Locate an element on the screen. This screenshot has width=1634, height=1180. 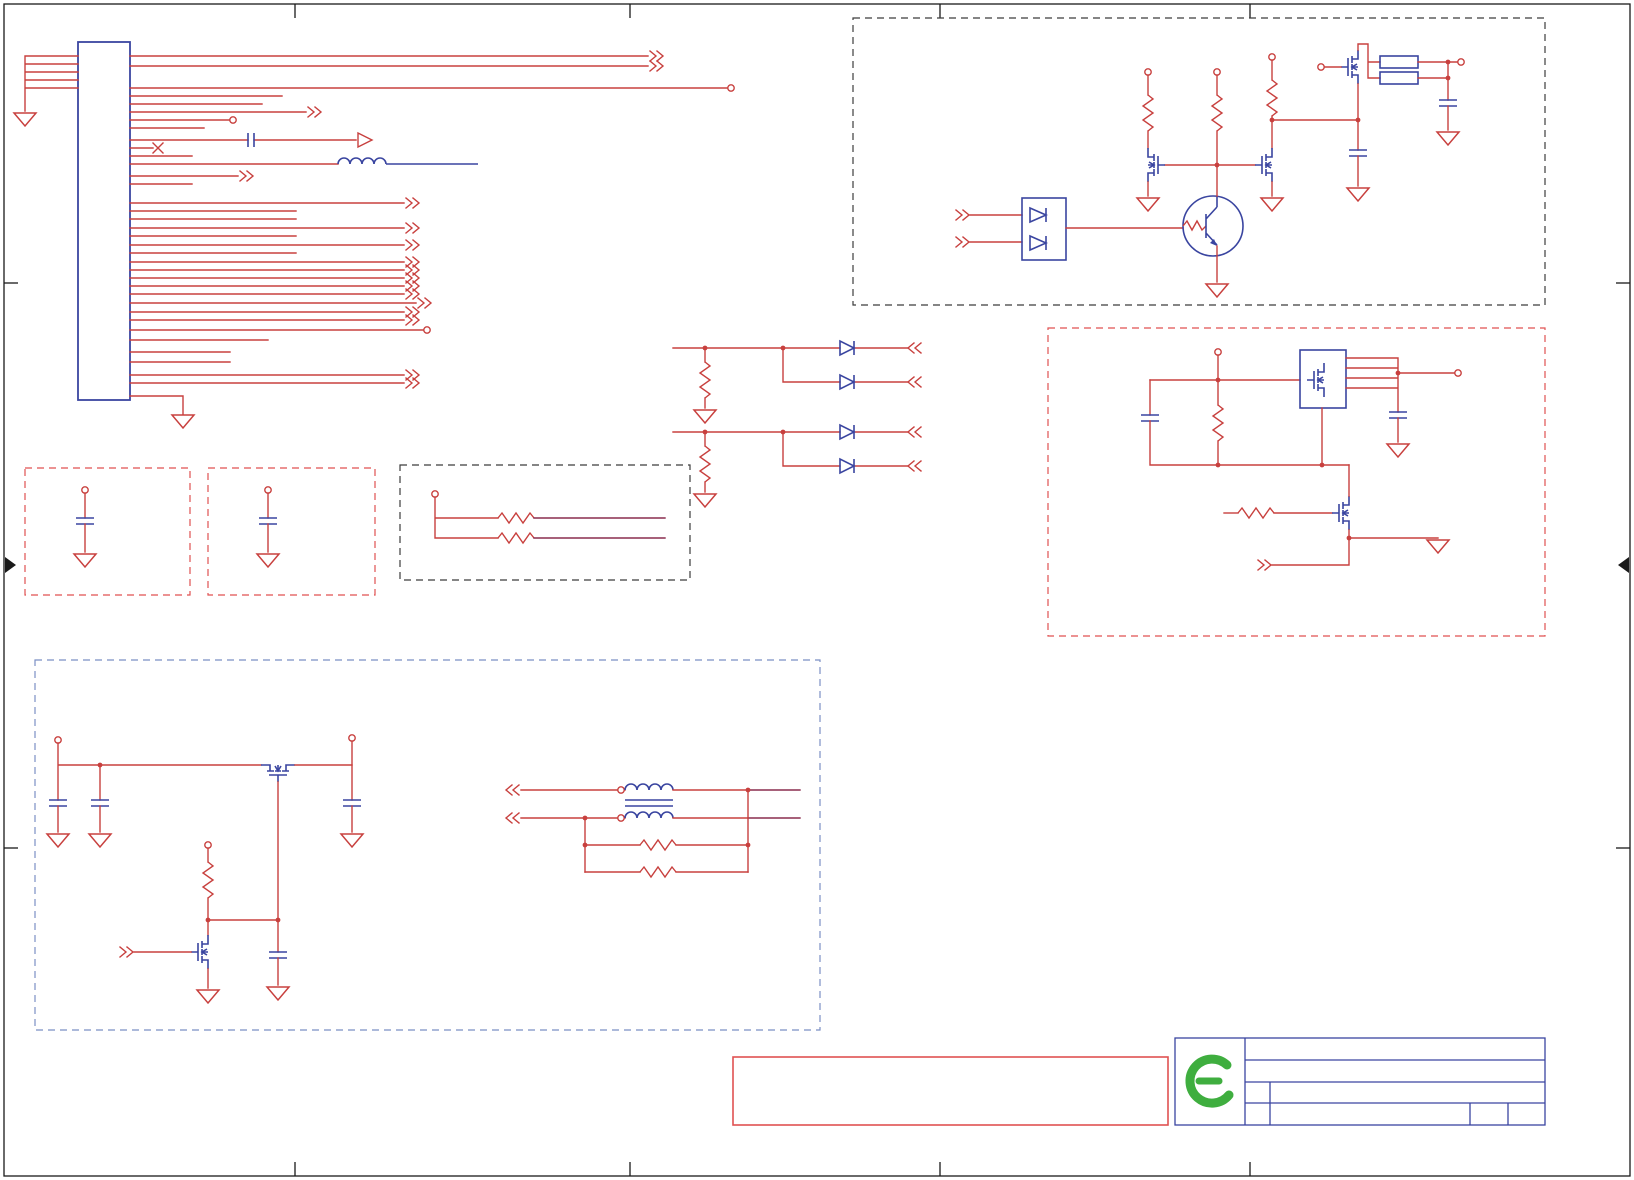
driver-section is located at coordinates (1199, 161).